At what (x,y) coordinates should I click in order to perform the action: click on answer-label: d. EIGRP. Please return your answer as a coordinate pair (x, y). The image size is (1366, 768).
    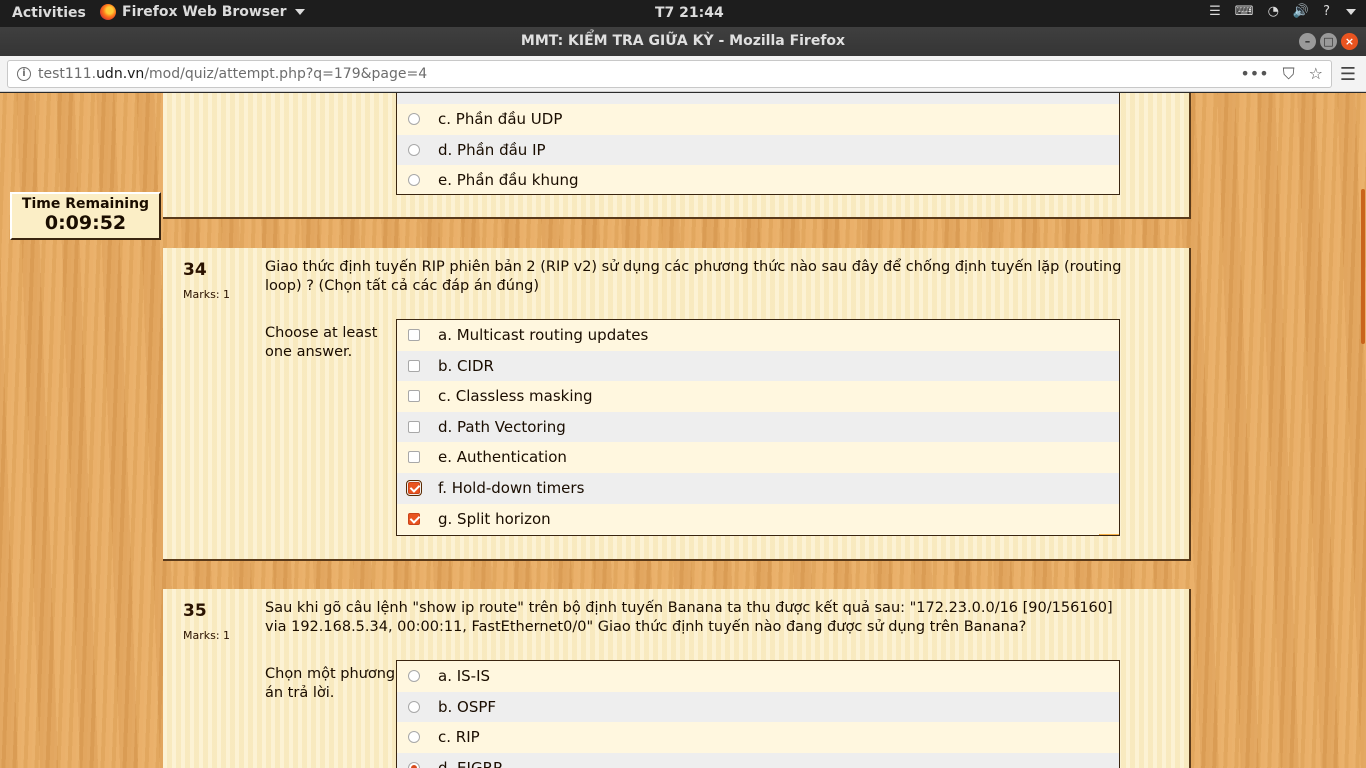
    Looking at the image, I should click on (470, 763).